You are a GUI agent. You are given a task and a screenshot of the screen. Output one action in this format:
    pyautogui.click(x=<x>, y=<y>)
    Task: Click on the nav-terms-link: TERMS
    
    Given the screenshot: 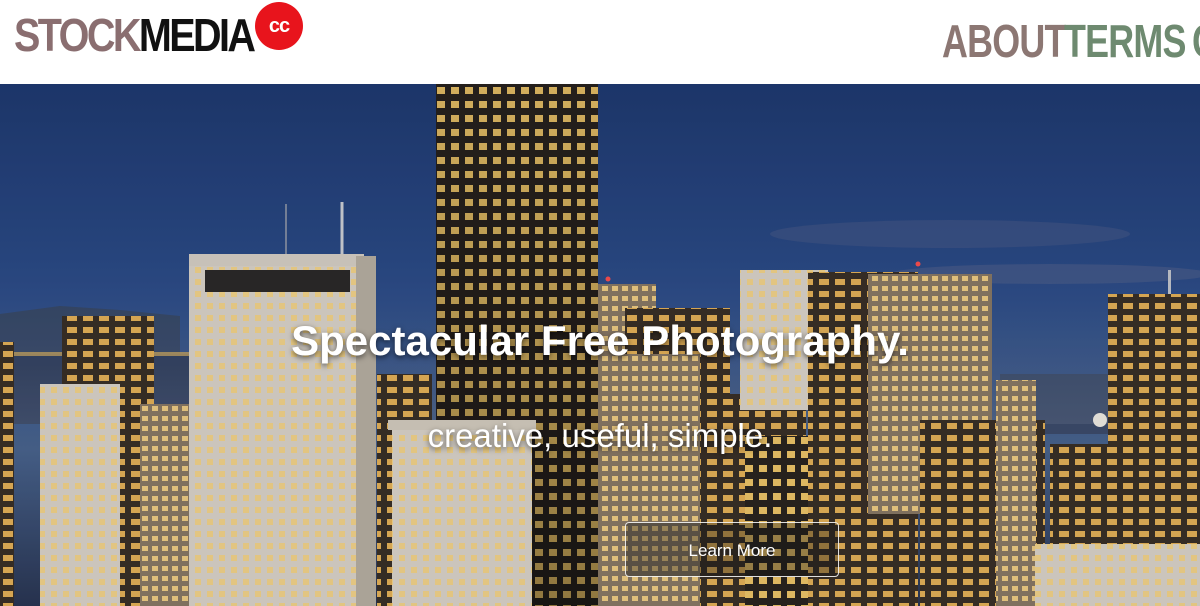 What is the action you would take?
    pyautogui.click(x=1125, y=41)
    